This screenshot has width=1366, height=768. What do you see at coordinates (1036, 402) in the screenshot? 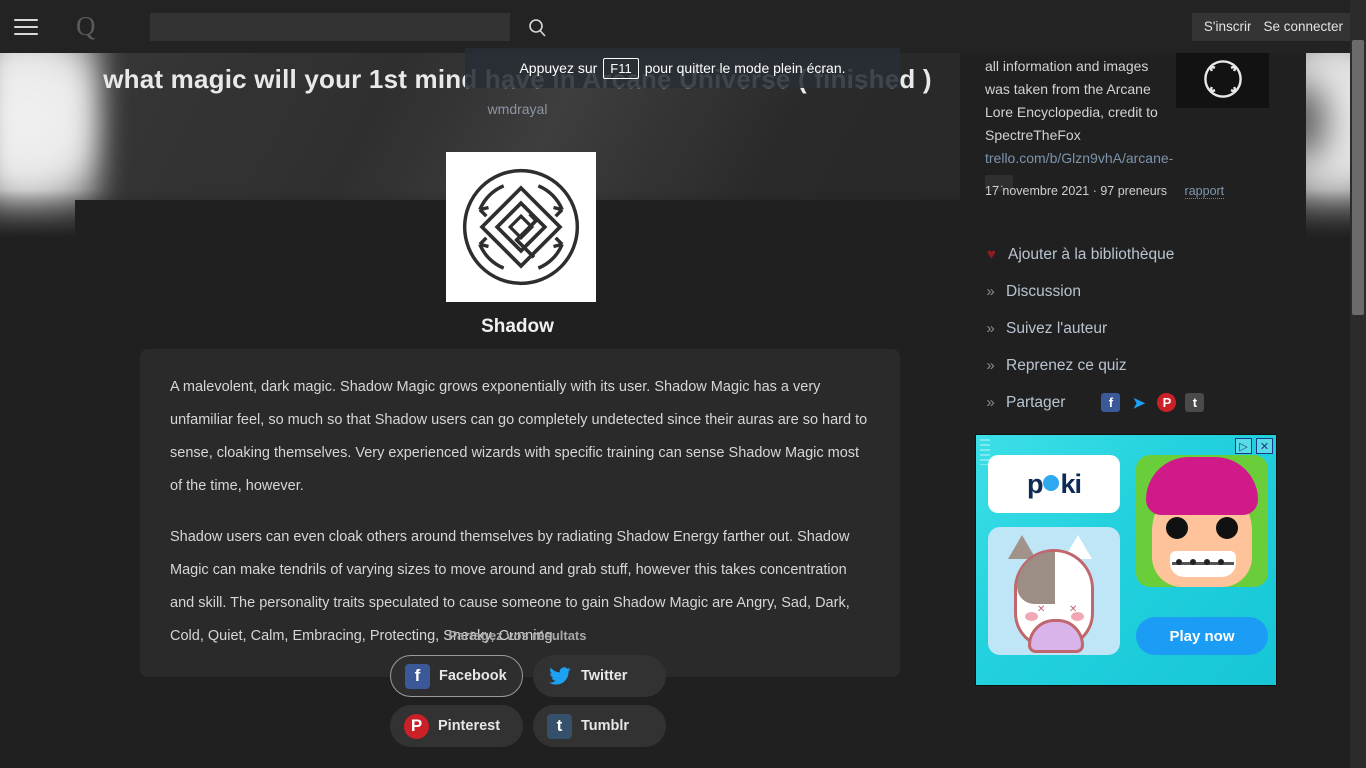
I see `sidebar-item-label: Partager` at bounding box center [1036, 402].